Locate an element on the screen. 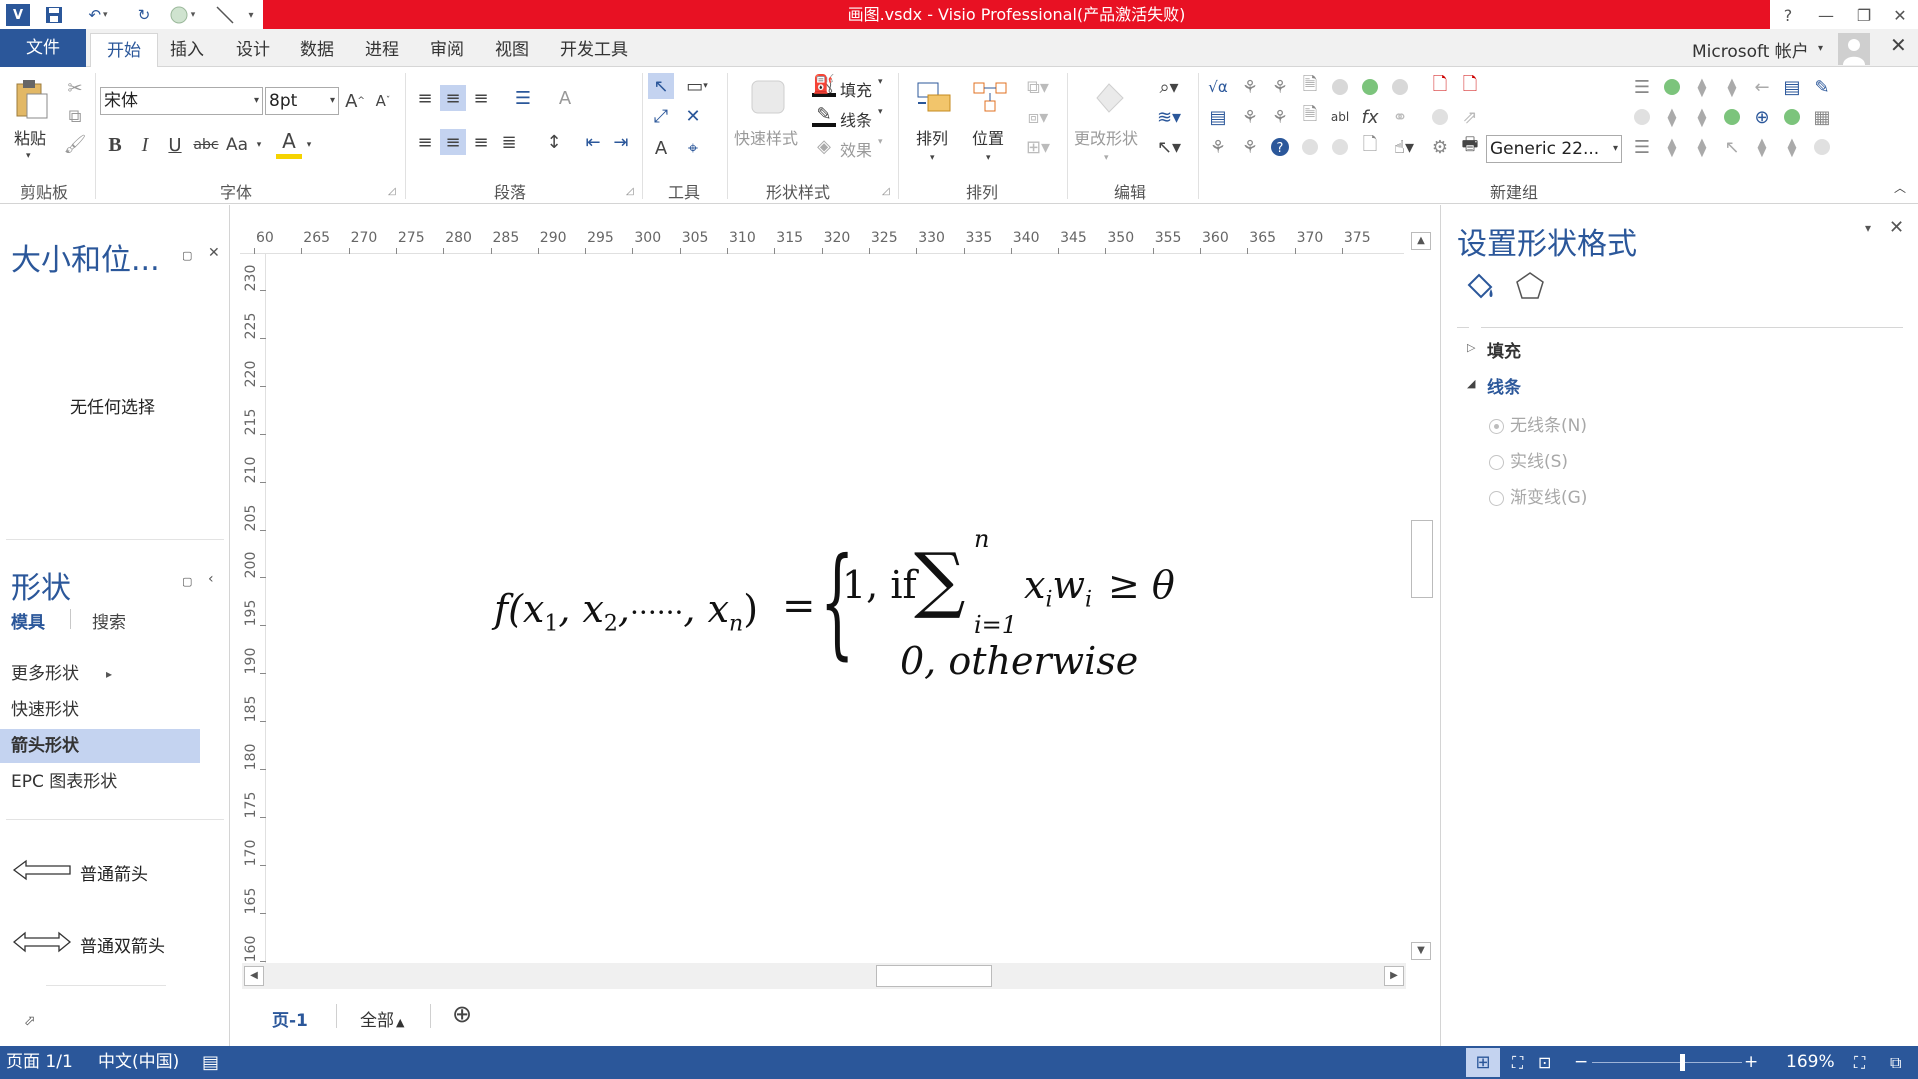 This screenshot has height=1079, width=1918. redo-icon: ↻ is located at coordinates (144, 15).